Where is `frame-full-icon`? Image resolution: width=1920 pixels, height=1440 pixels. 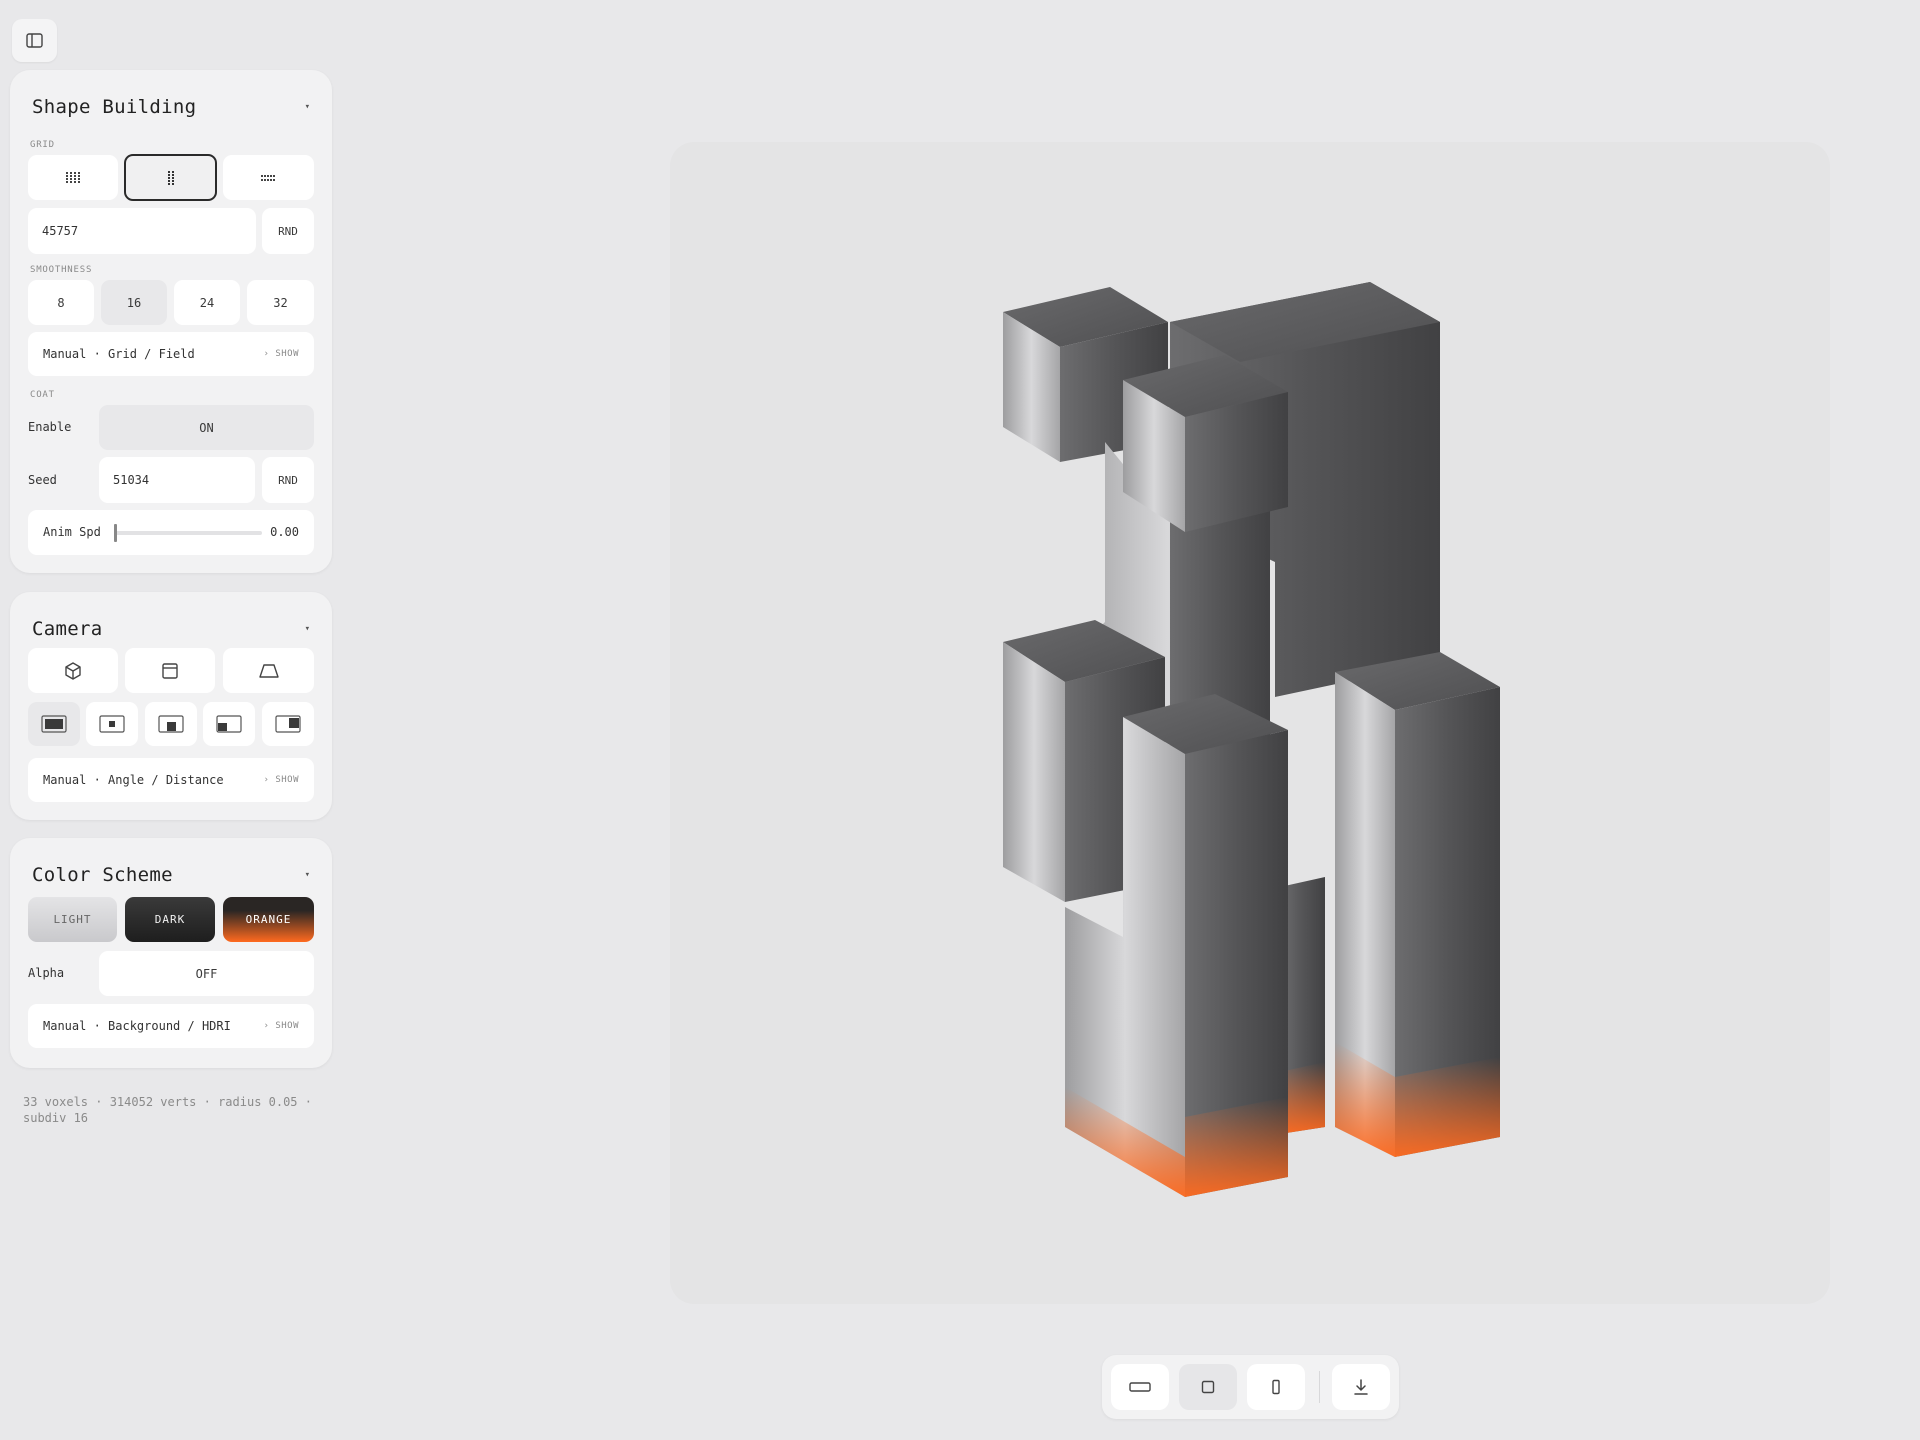
frame-full-icon is located at coordinates (54, 724).